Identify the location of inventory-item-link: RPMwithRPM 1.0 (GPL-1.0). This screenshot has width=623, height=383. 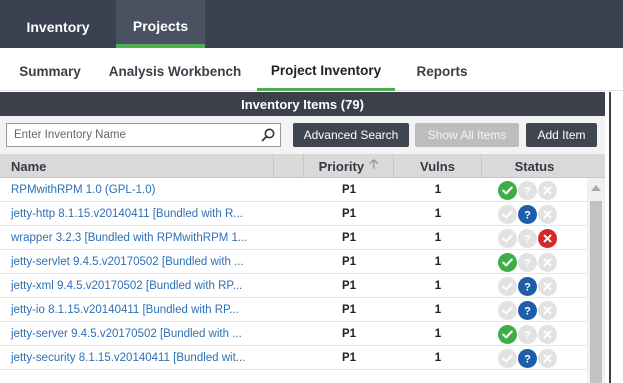
(136, 190).